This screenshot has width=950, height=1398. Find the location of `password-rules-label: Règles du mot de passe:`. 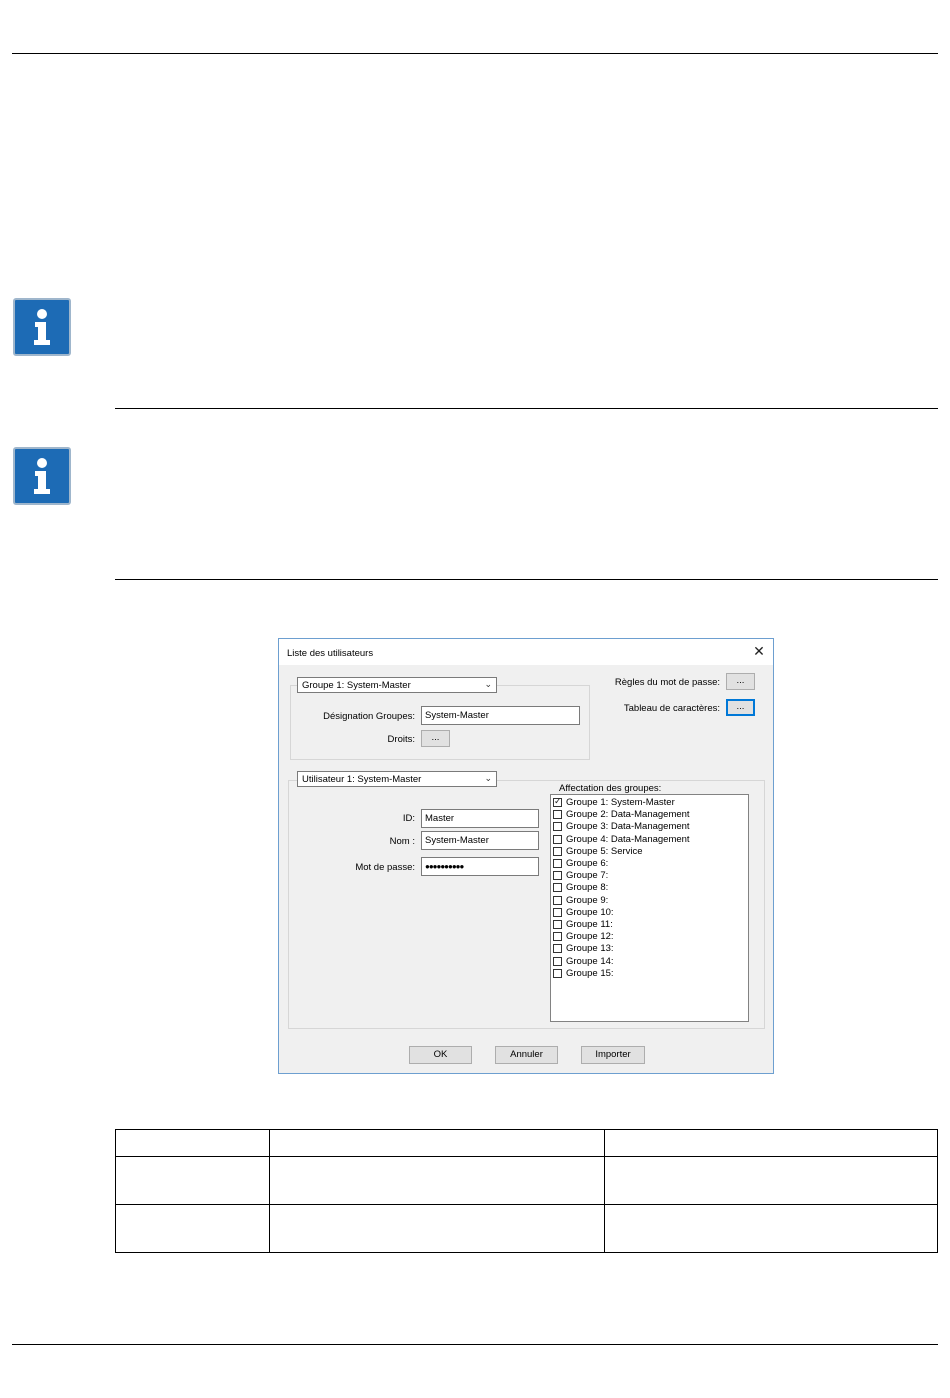

password-rules-label: Règles du mot de passe: is located at coordinates (667, 682).